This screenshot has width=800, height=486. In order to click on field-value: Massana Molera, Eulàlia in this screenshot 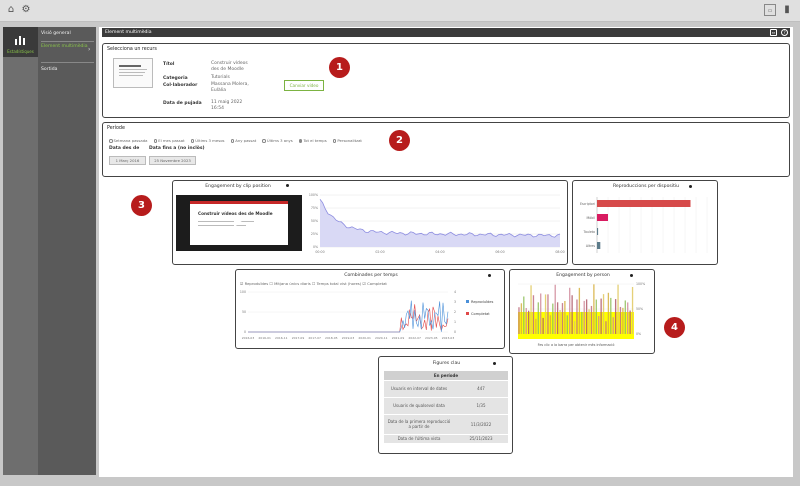, I will do `click(230, 87)`.